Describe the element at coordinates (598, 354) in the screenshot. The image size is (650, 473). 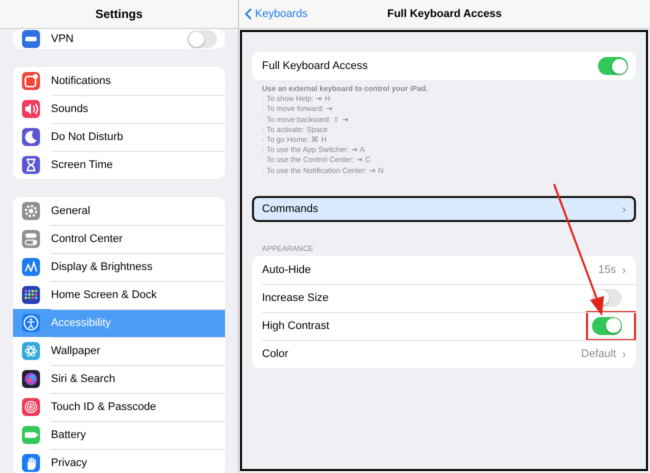
I see `setting-value: Default` at that location.